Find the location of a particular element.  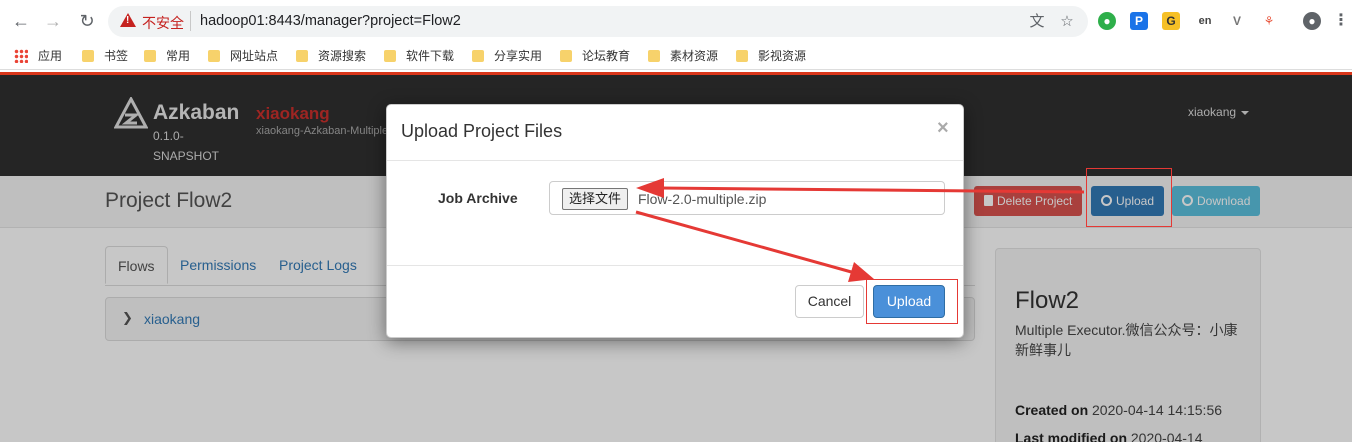

reload-icon: ↻ is located at coordinates (87, 21).